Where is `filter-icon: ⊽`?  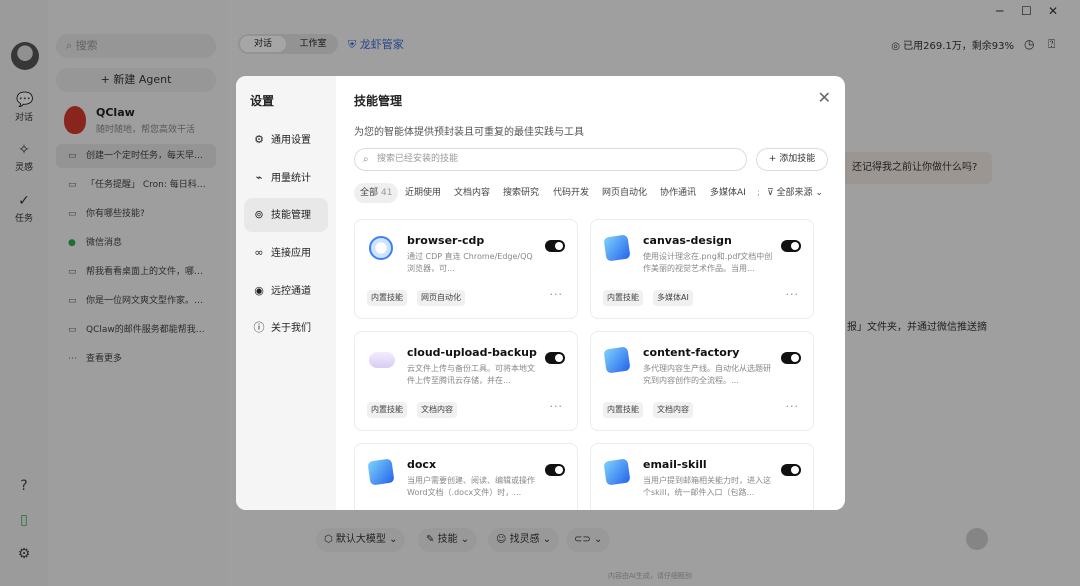 filter-icon: ⊽ is located at coordinates (770, 193).